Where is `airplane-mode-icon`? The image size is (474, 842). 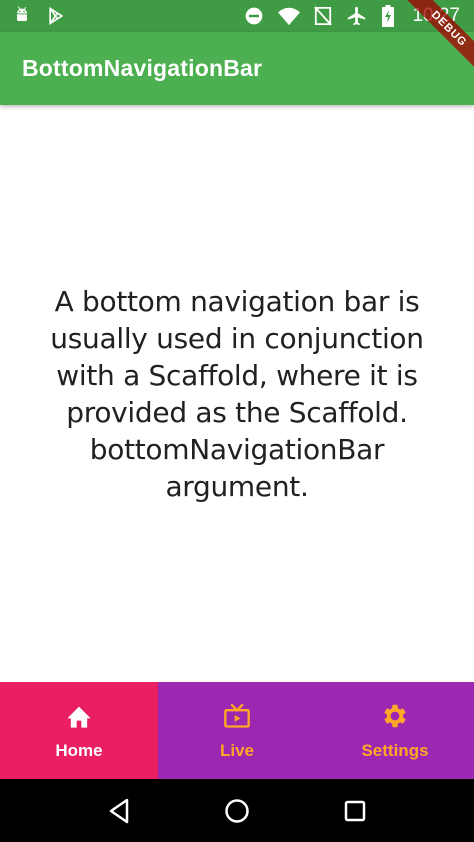
airplane-mode-icon is located at coordinates (357, 16).